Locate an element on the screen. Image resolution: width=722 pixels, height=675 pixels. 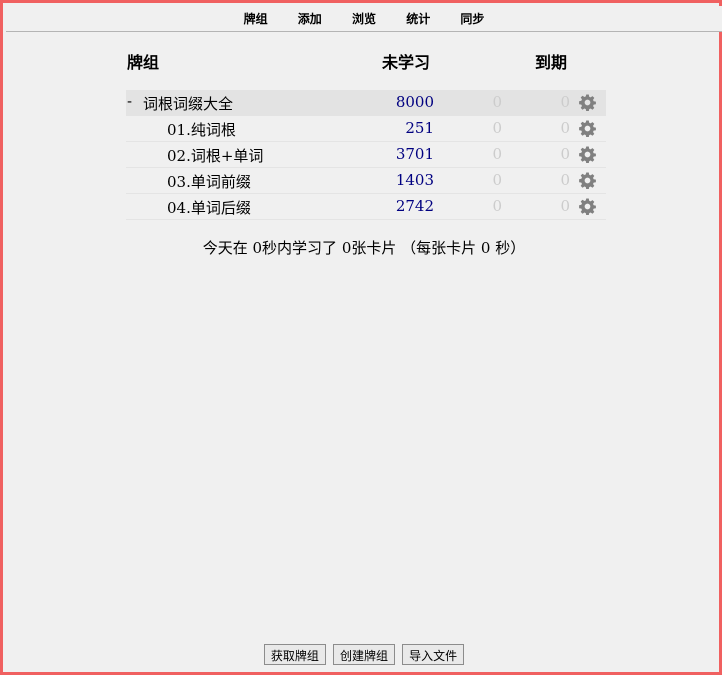
new-count: 8000 is located at coordinates (414, 102).